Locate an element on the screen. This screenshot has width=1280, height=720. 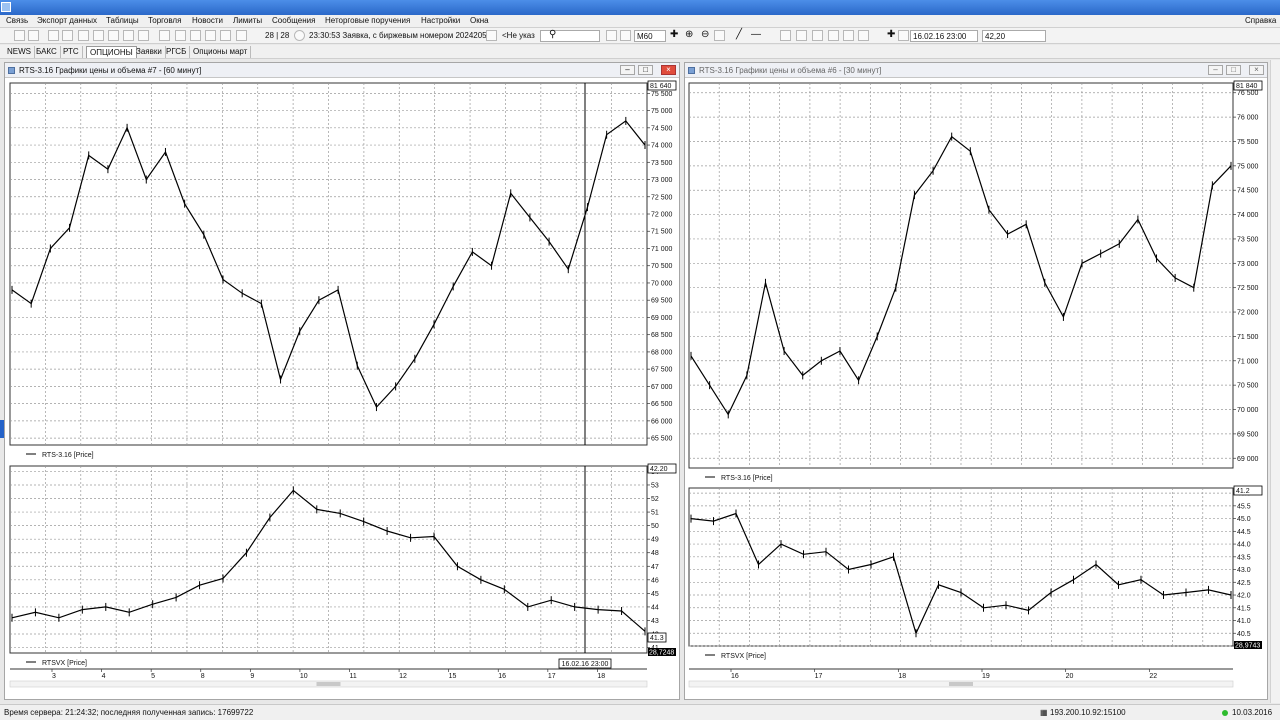
y-tick-label: 75 000 is located at coordinates (1248, 166).